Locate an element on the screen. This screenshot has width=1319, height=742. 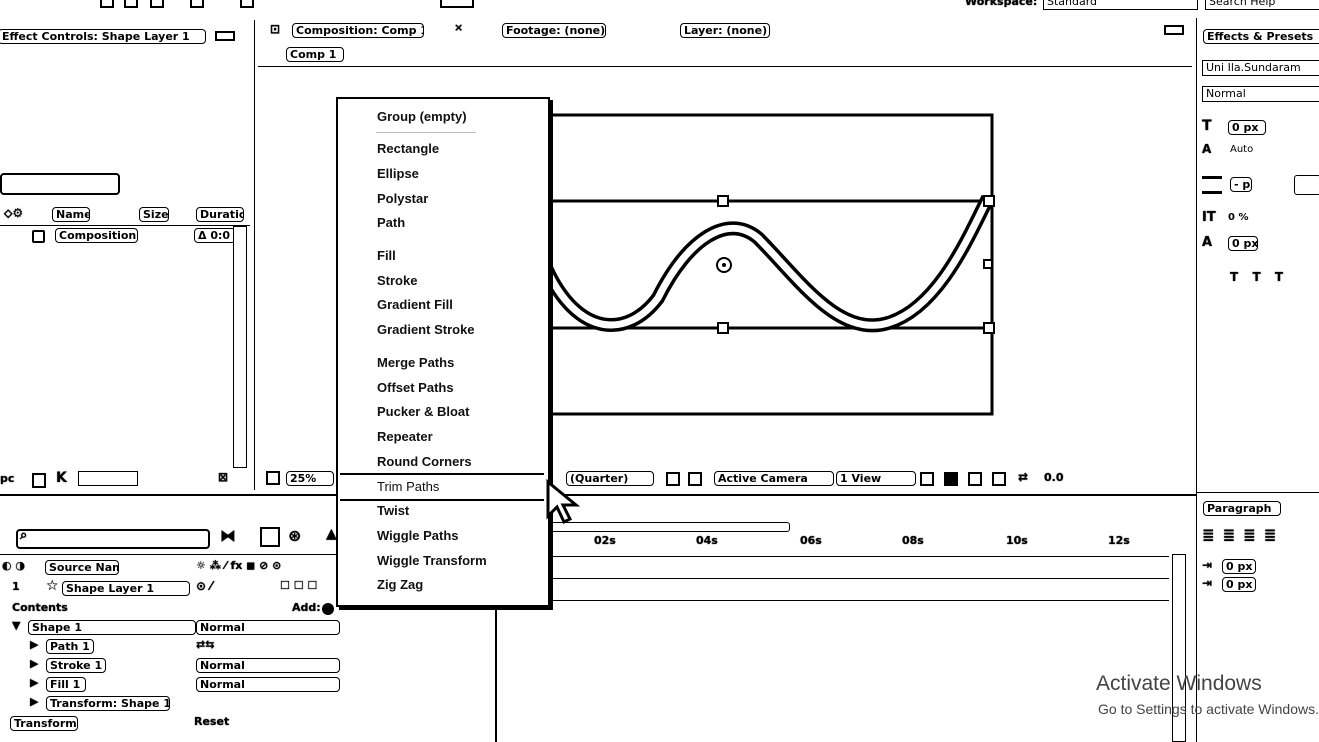
workspace-dropdown: Standard is located at coordinates (1120, 5).